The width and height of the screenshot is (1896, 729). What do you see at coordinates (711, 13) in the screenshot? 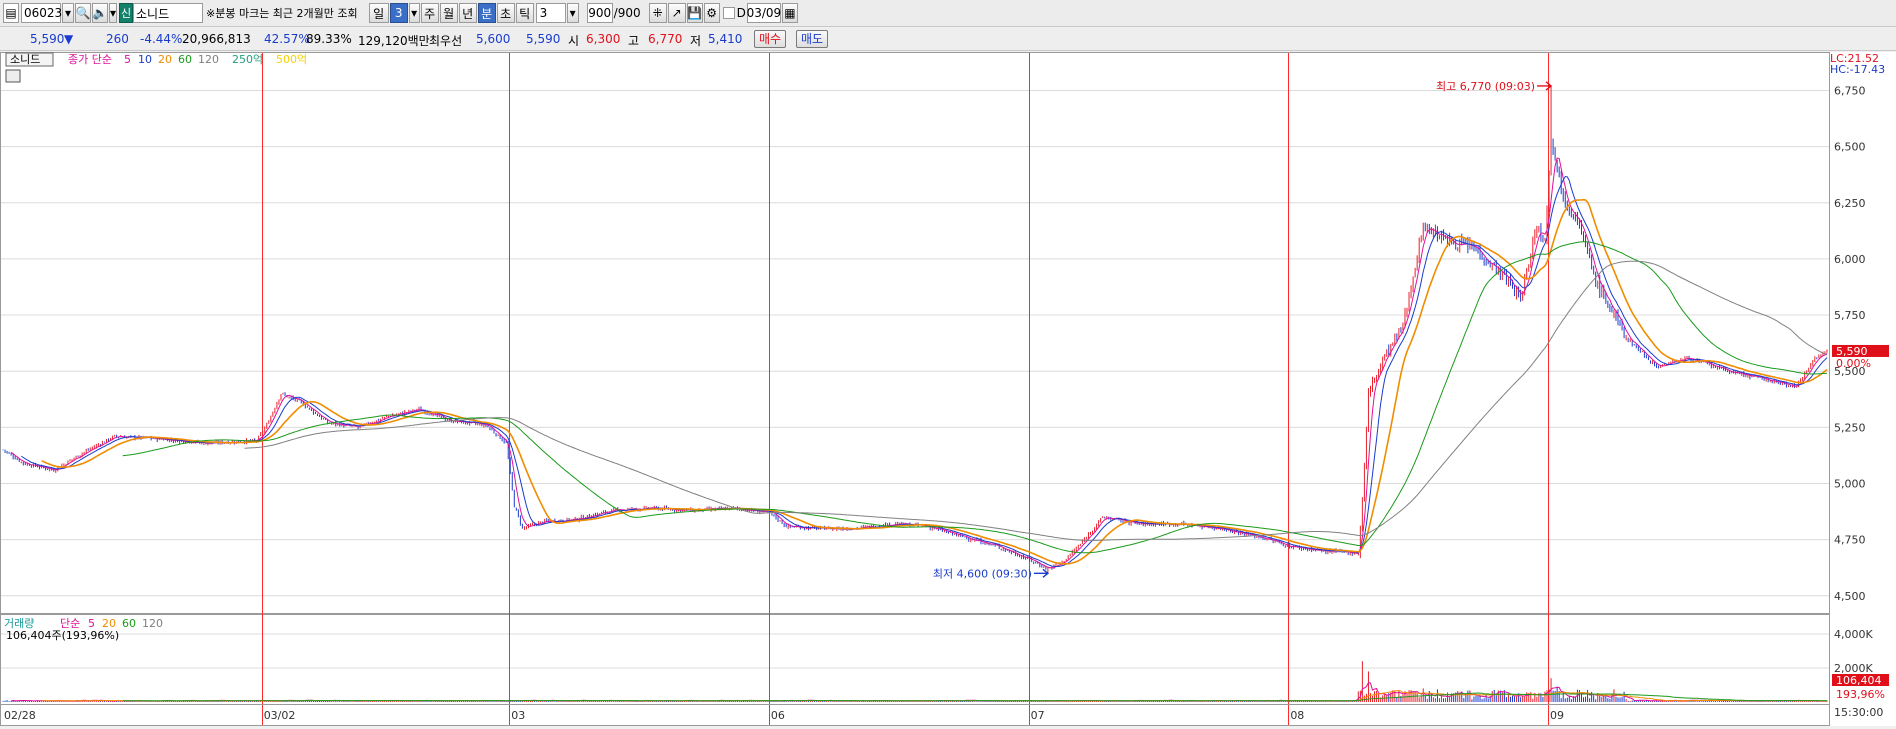
I see `settings-gear-icon: ⚙` at bounding box center [711, 13].